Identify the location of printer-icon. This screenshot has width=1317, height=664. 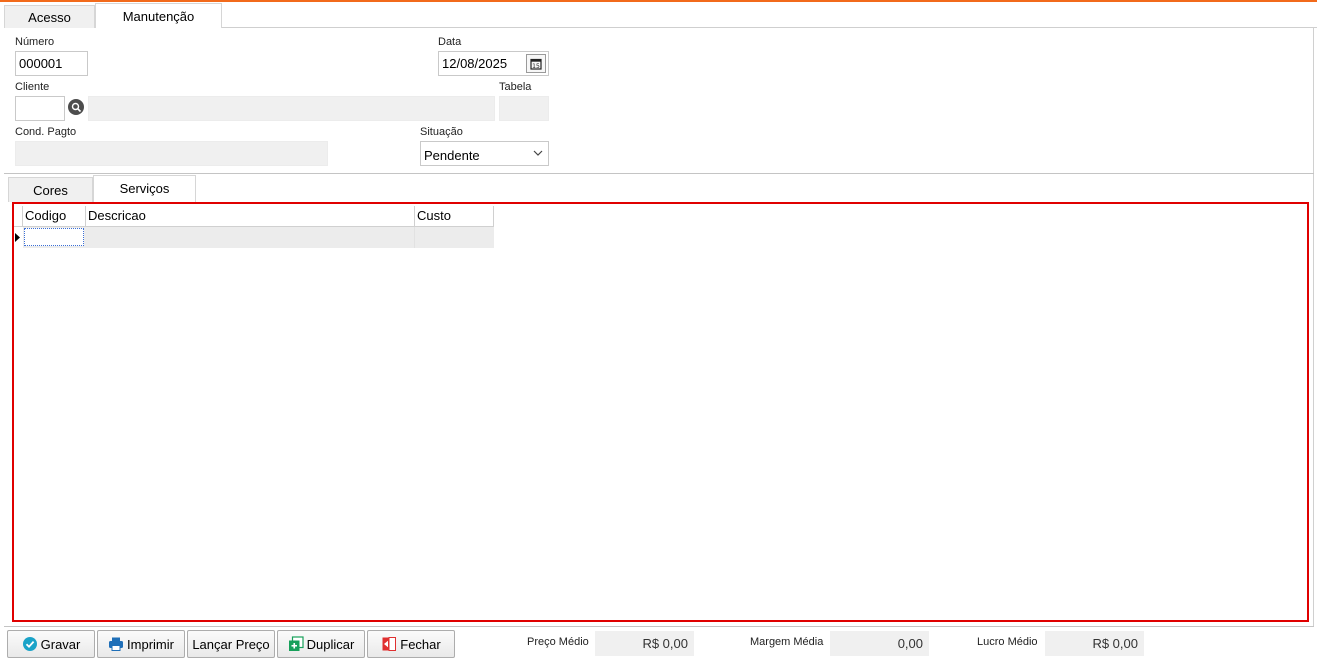
(116, 644).